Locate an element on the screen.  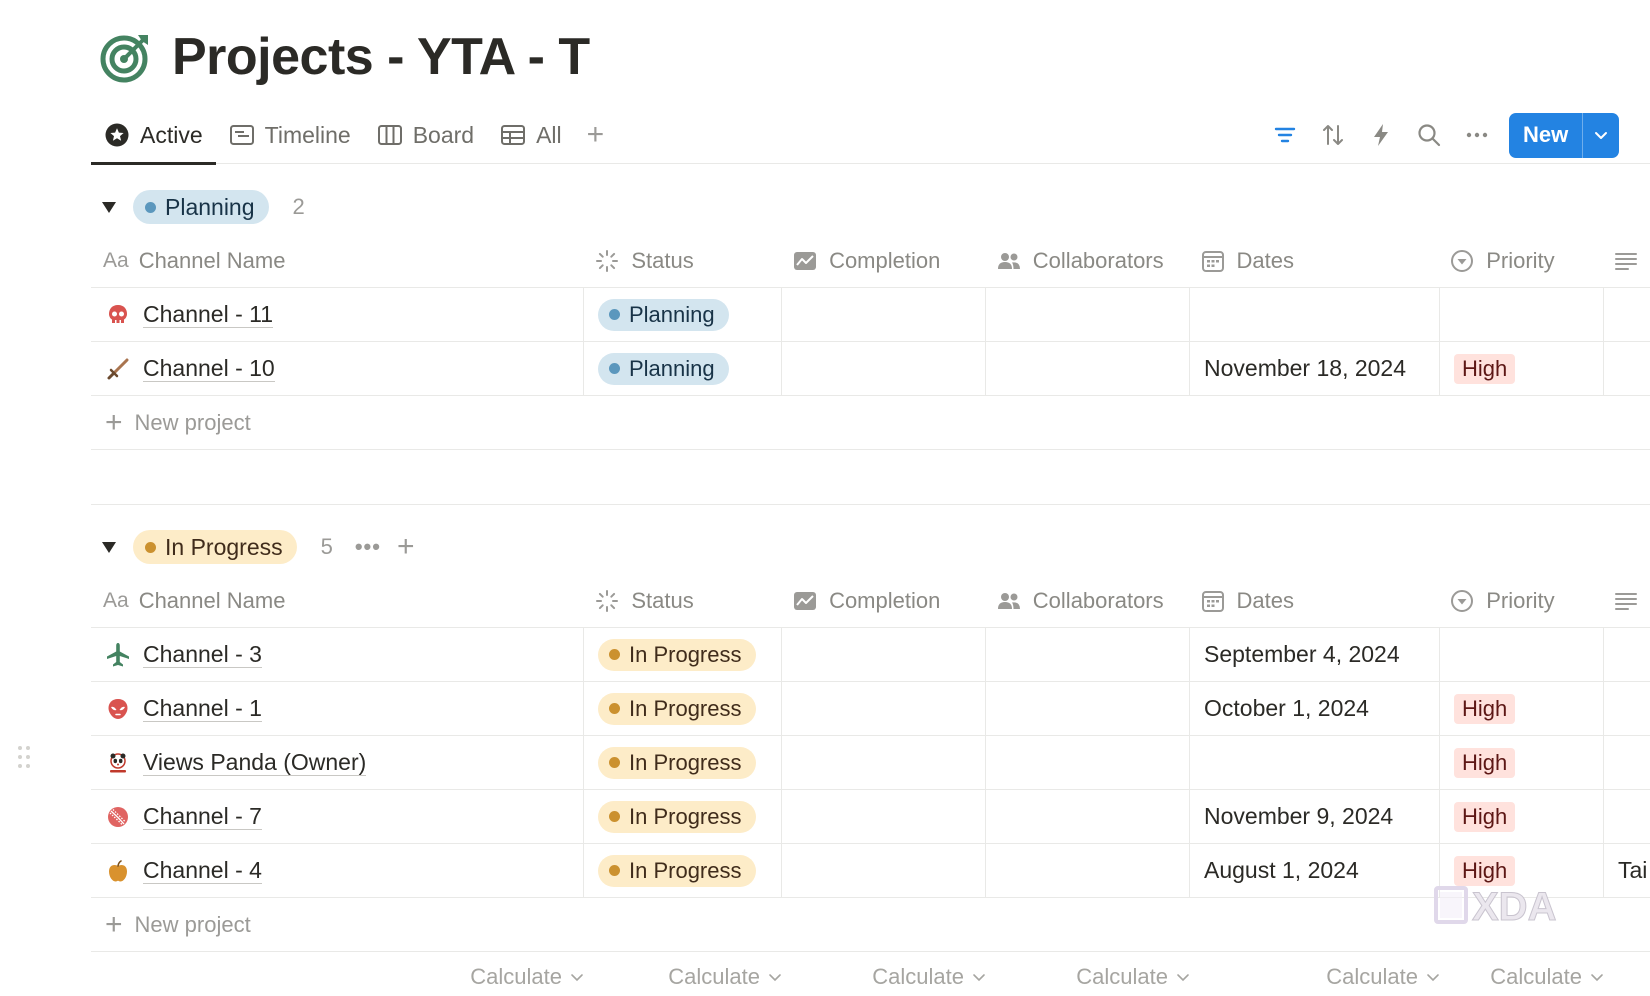
cell-dates: August 1, 2024 is located at coordinates (1315, 870).